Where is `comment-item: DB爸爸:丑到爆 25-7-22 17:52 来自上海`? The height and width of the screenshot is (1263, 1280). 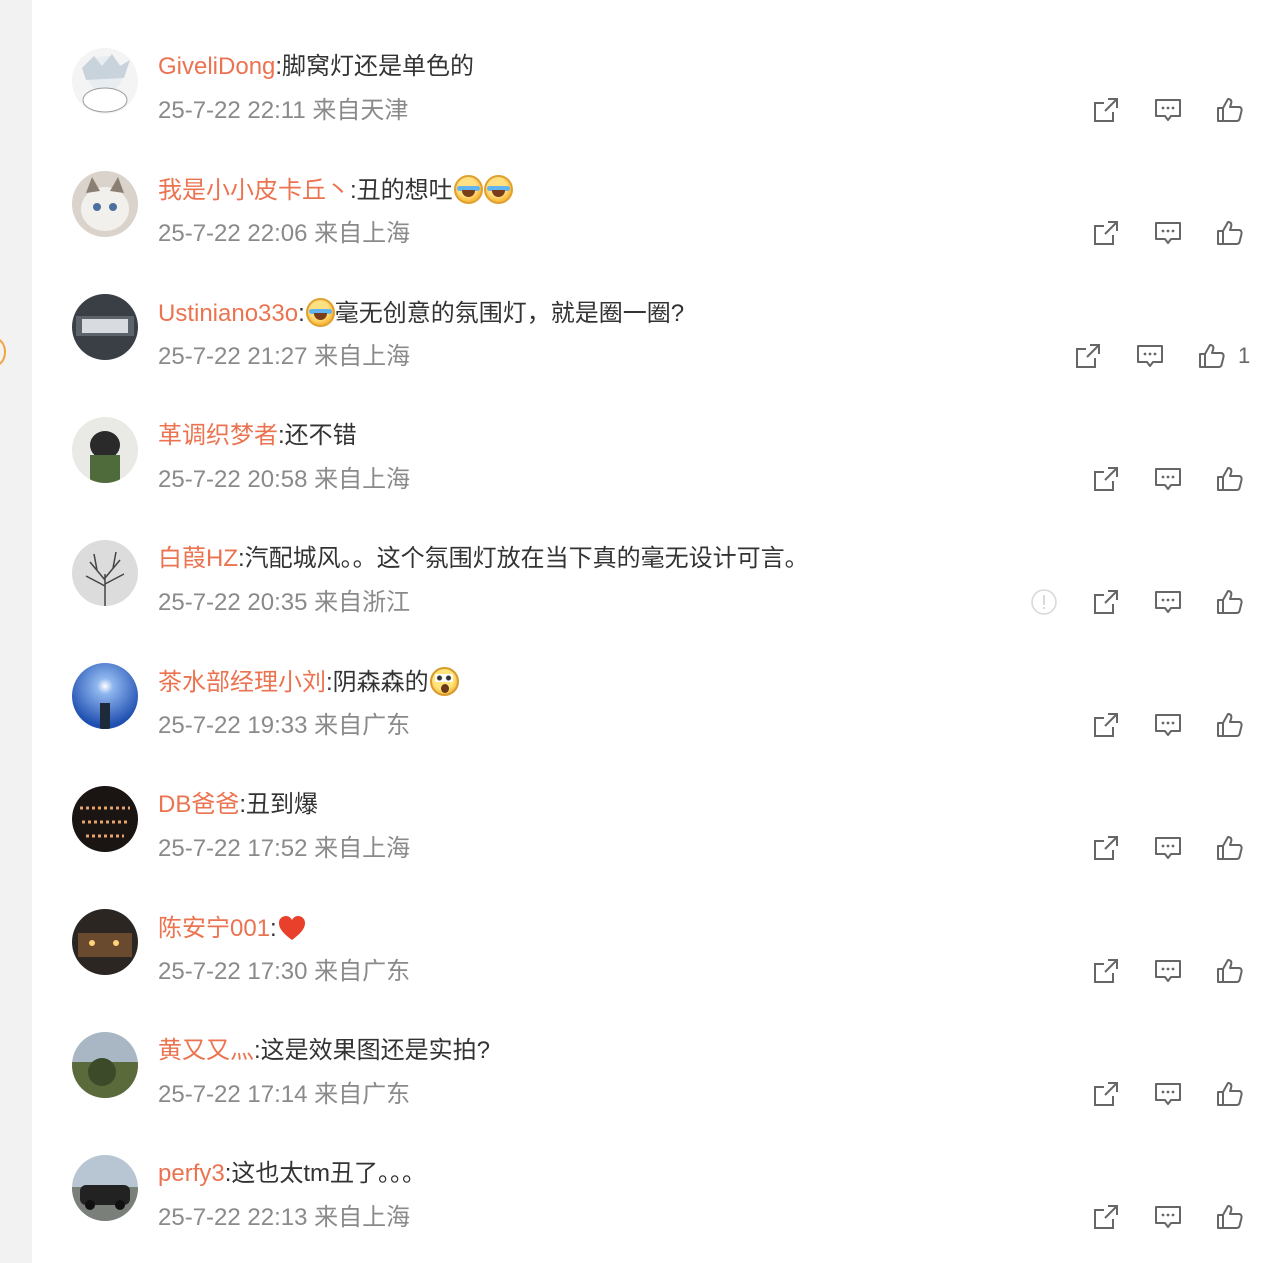 comment-item: DB爸爸:丑到爆 25-7-22 17:52 来自上海 is located at coordinates (656, 831).